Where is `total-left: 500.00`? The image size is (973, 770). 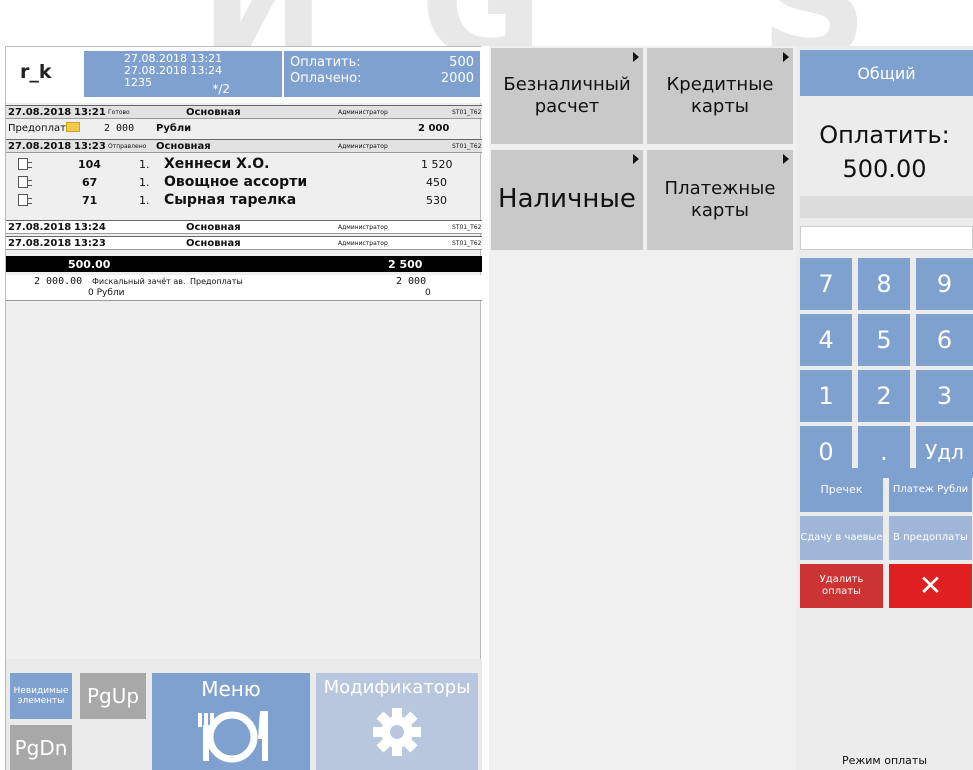
total-left: 500.00 is located at coordinates (89, 264).